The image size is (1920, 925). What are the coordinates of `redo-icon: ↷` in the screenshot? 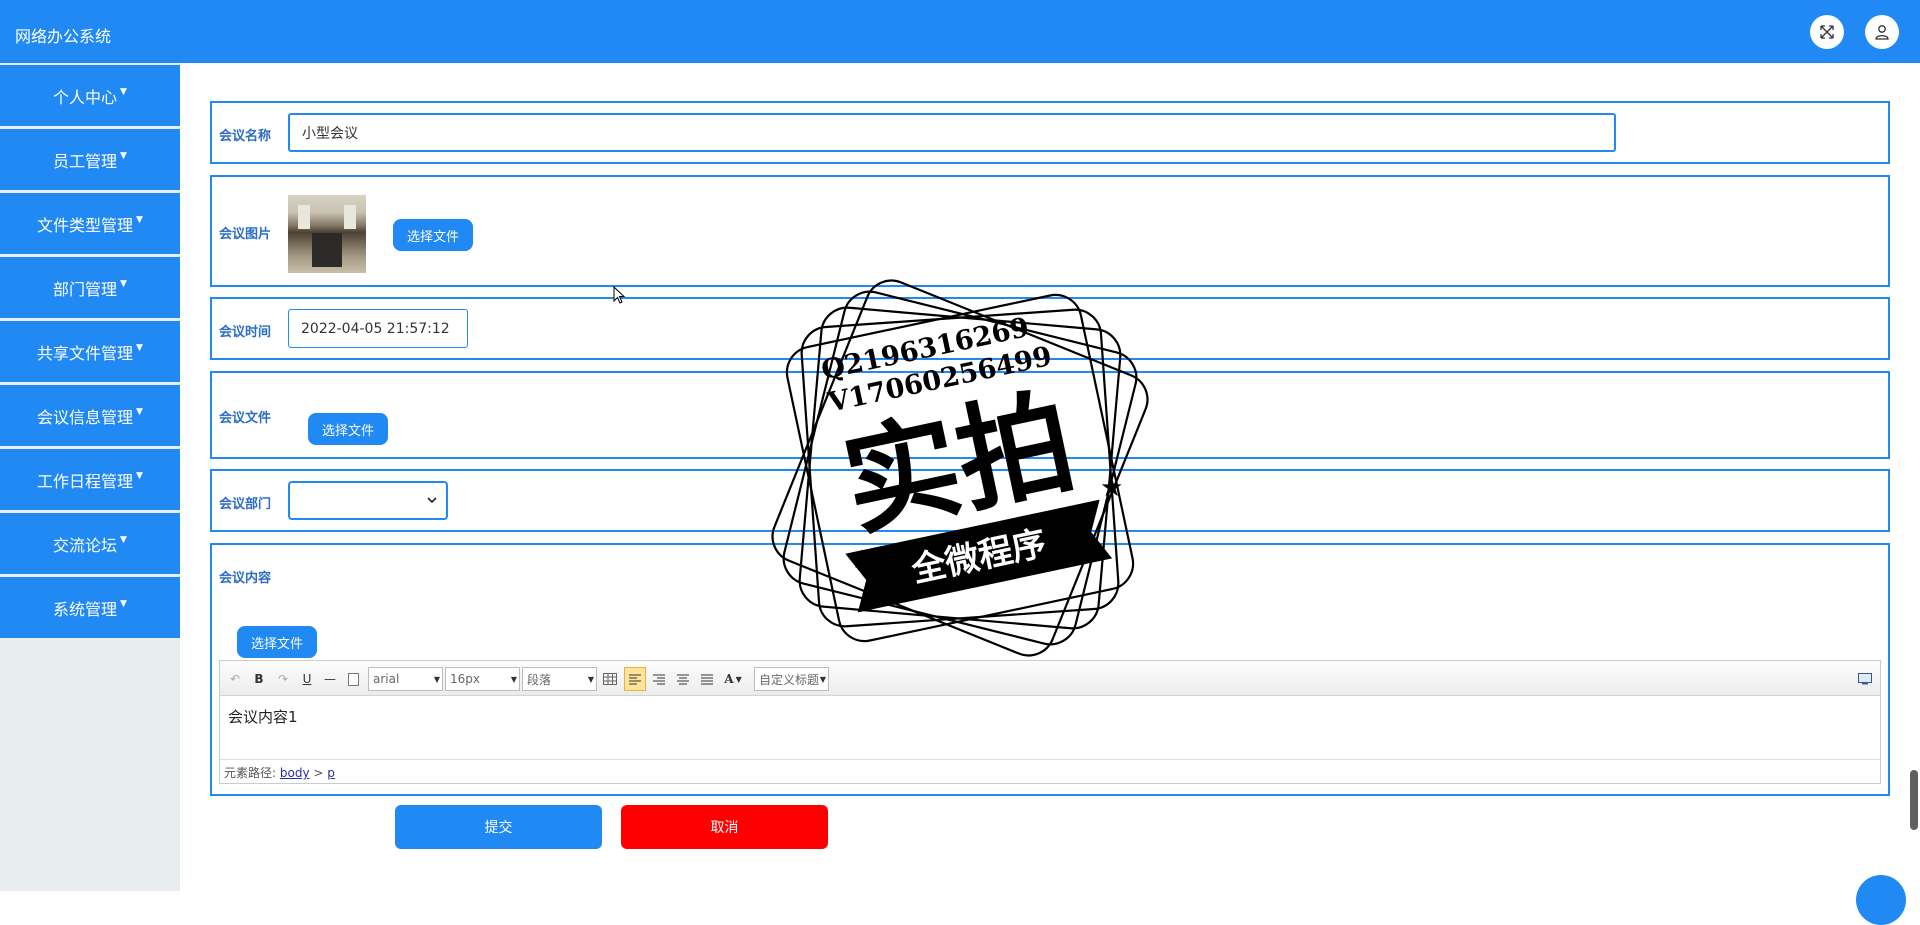 It's located at (283, 679).